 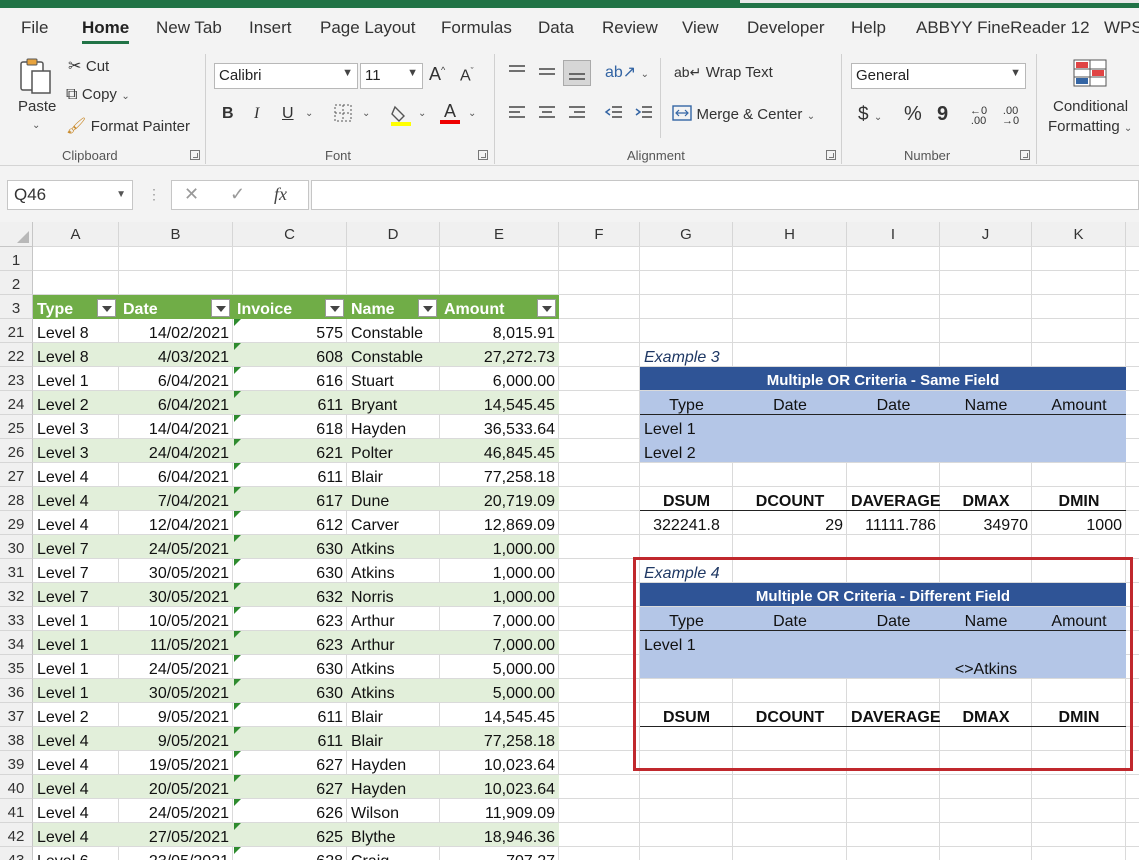 I want to click on table-cell: 625, so click(x=290, y=835).